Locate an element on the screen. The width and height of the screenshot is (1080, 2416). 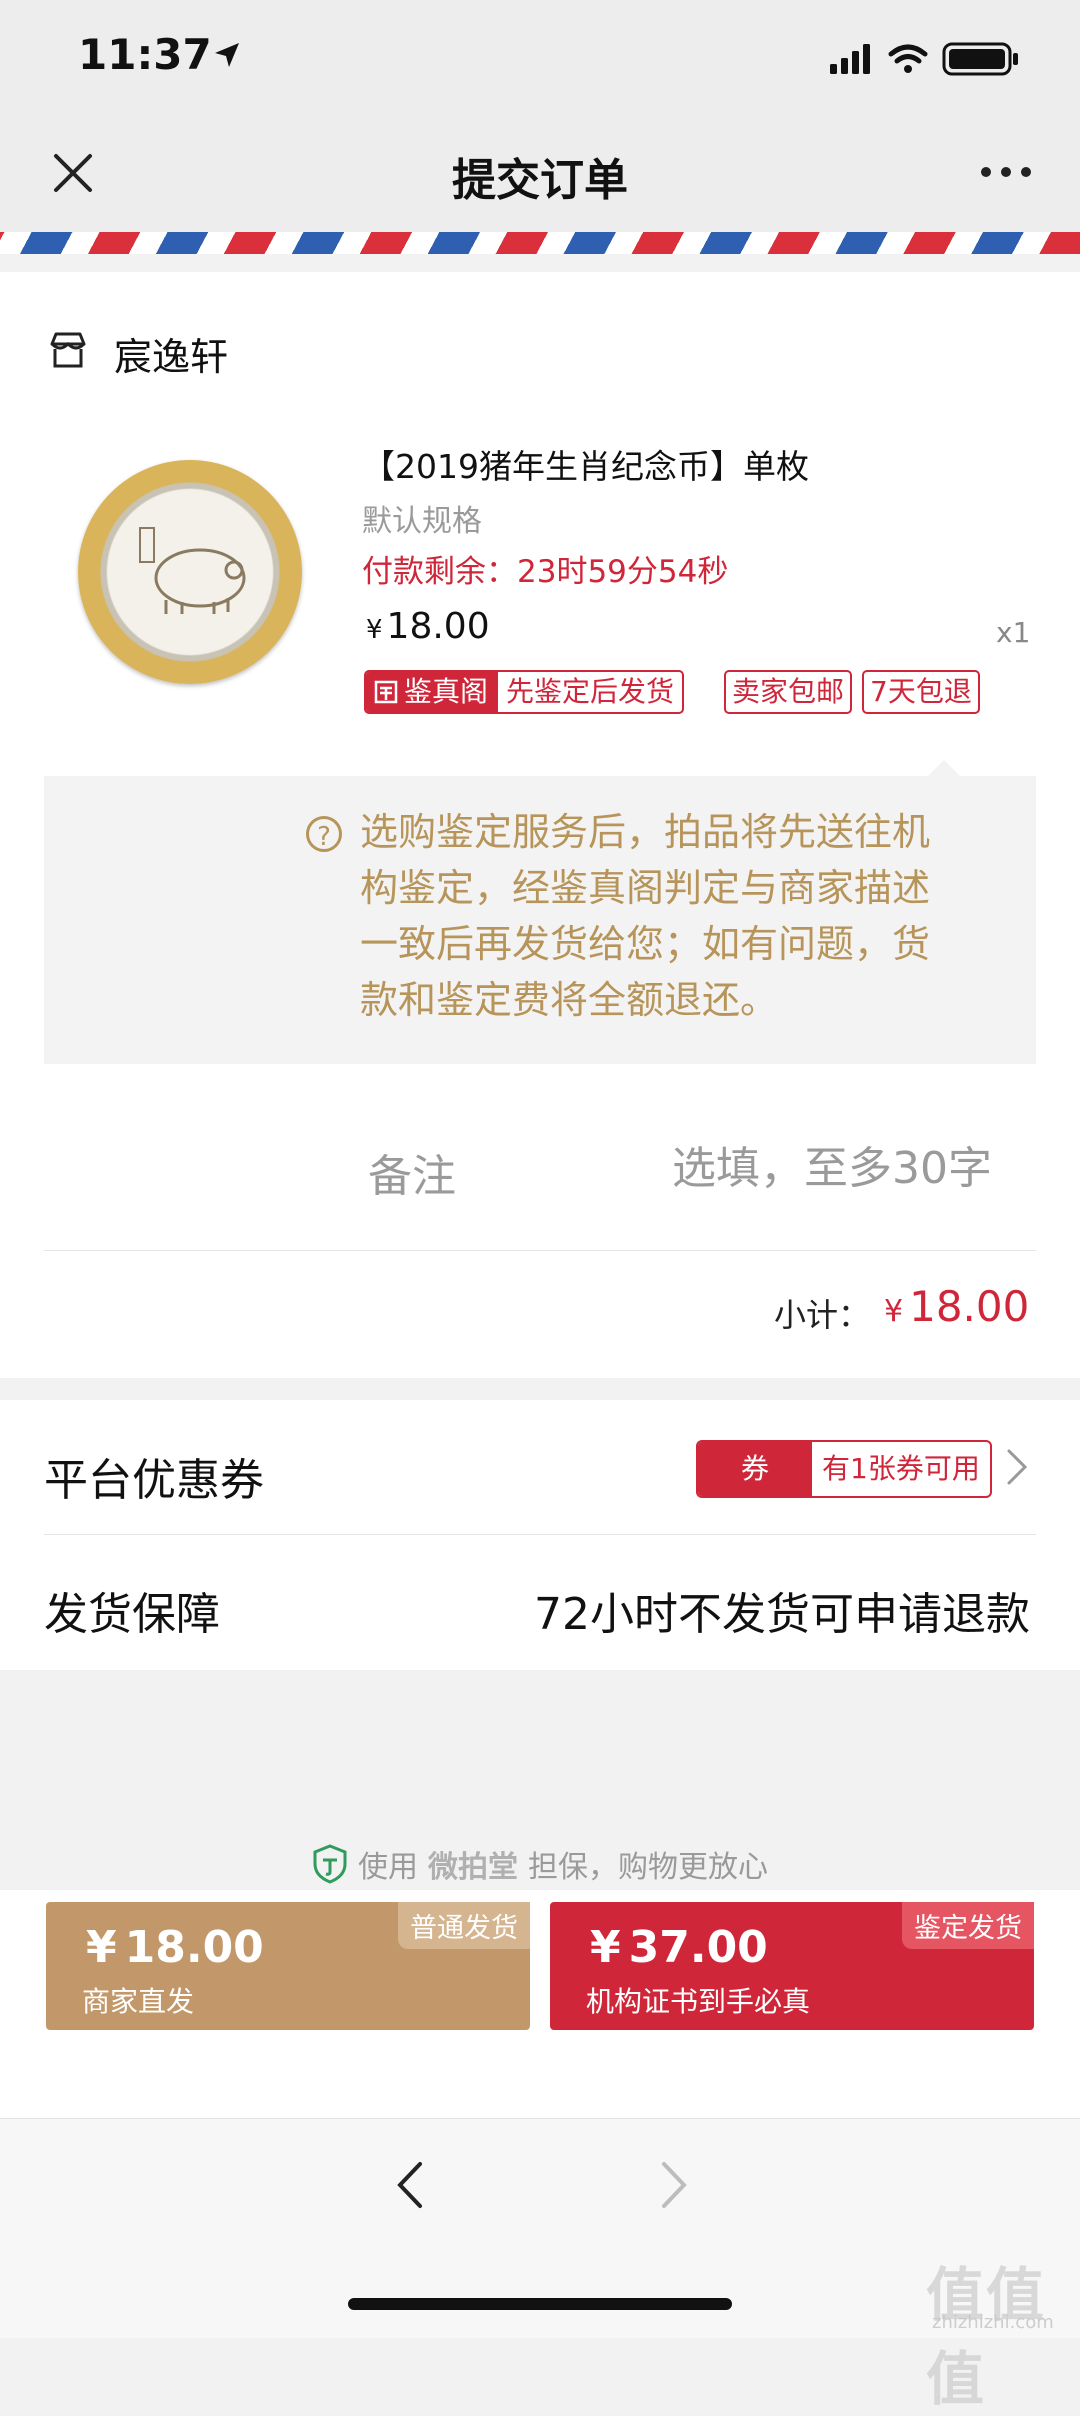
signal-wifi-battery-icon is located at coordinates (924, 59).